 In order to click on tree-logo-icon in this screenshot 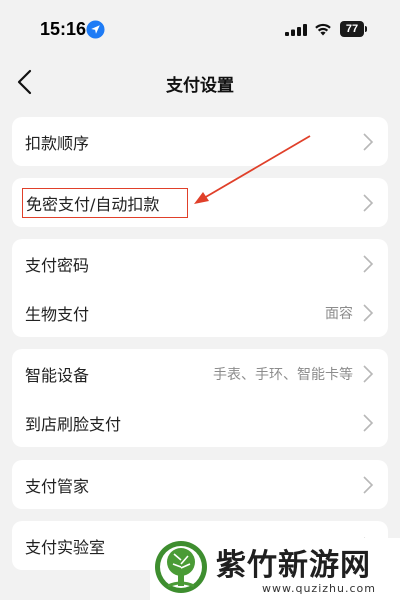, I will do `click(181, 567)`.